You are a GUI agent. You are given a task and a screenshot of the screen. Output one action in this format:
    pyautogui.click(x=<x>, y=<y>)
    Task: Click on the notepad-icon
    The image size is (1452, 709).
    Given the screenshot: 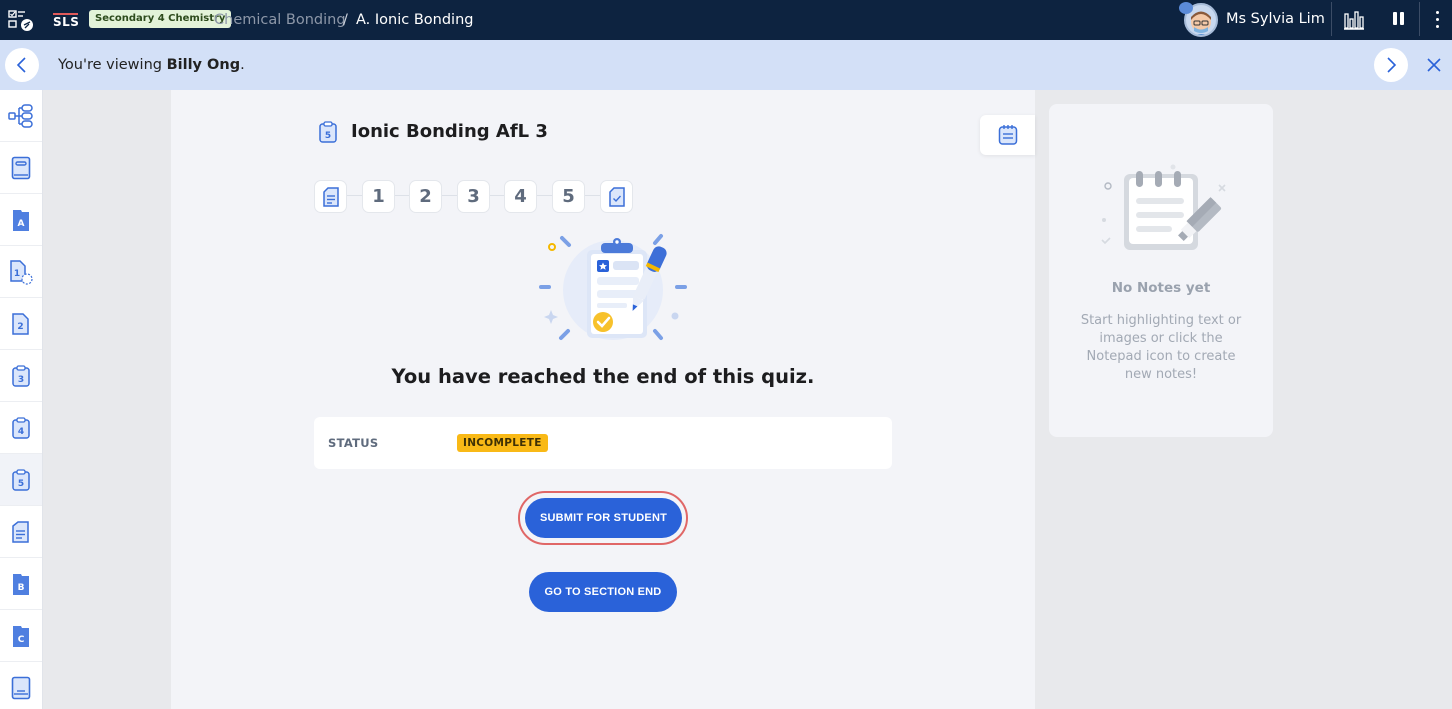 What is the action you would take?
    pyautogui.click(x=1007, y=135)
    